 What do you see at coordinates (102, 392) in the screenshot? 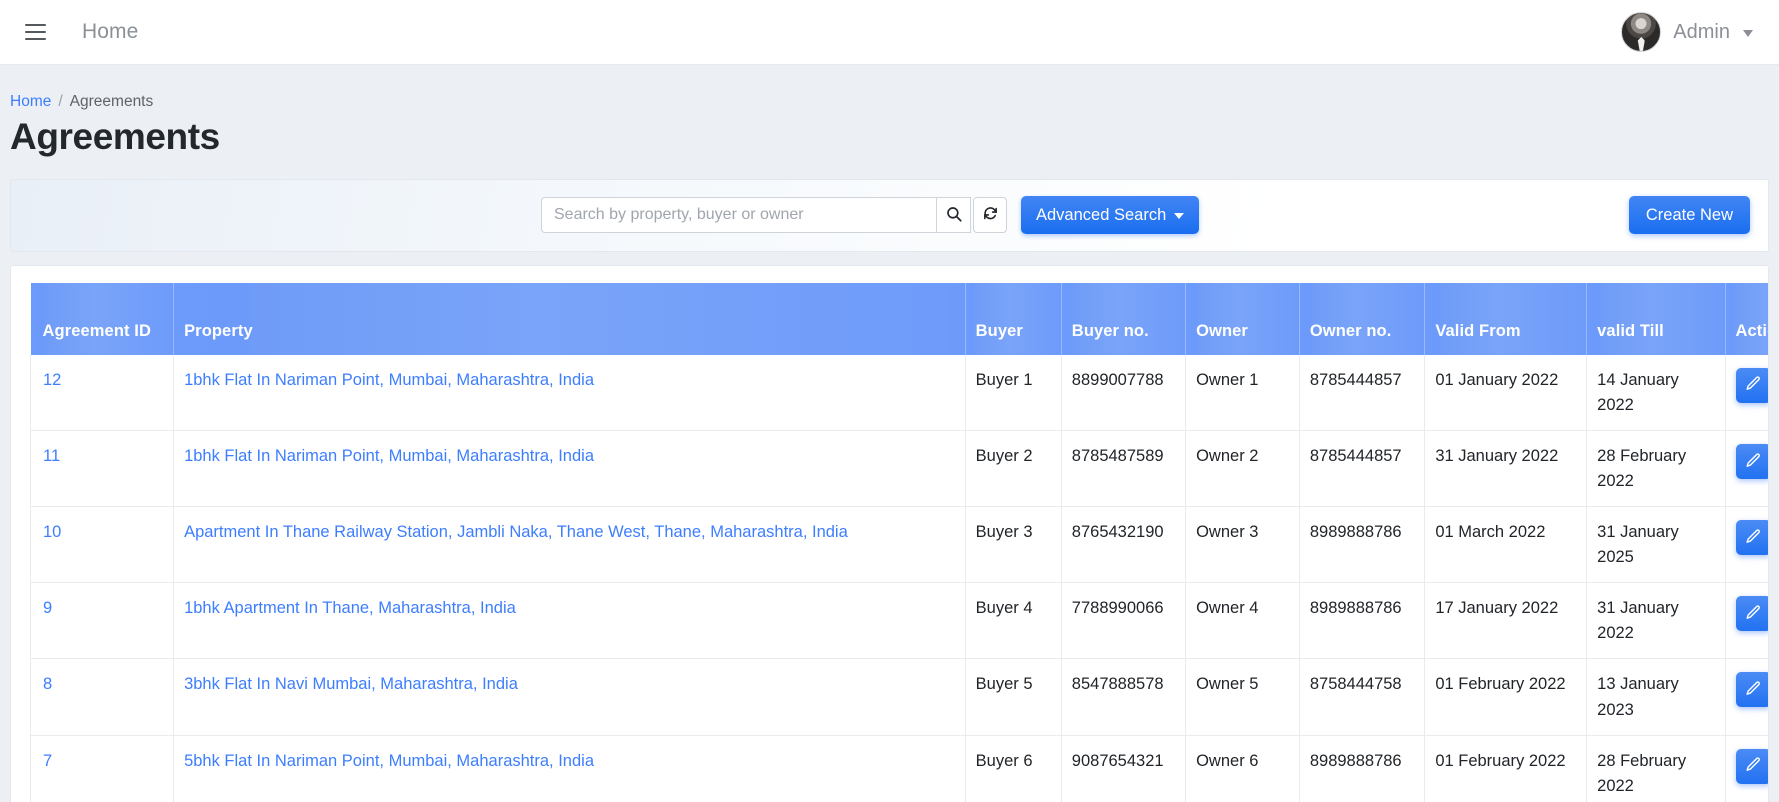
I see `cell-agreement-id: 12` at bounding box center [102, 392].